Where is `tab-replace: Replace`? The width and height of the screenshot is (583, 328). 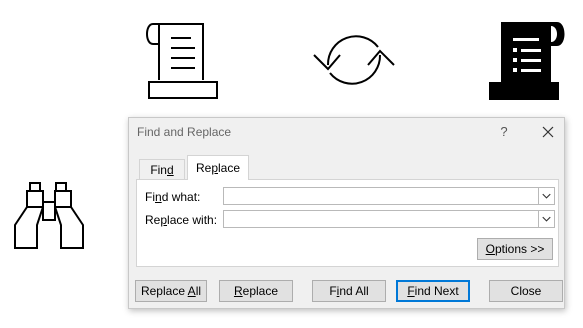 tab-replace: Replace is located at coordinates (218, 167).